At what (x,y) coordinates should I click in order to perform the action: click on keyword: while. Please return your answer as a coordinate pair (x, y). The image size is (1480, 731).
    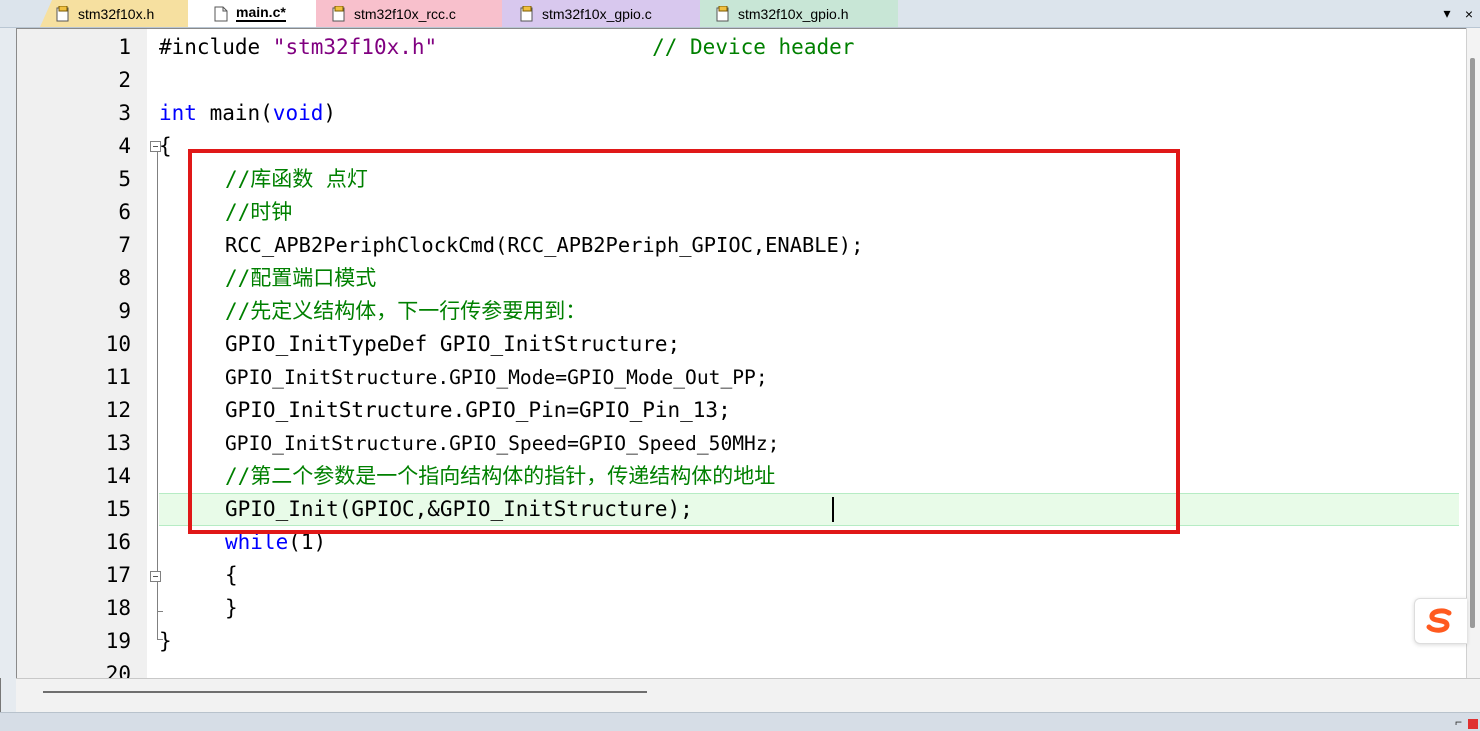
    Looking at the image, I should click on (257, 542).